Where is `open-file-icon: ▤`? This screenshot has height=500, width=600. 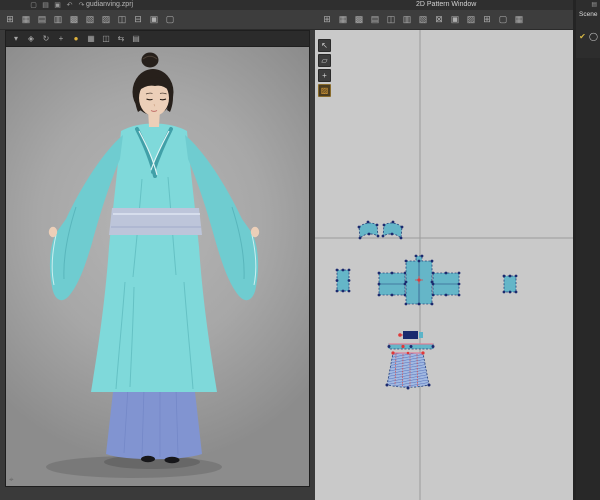 open-file-icon: ▤ is located at coordinates (45, 4).